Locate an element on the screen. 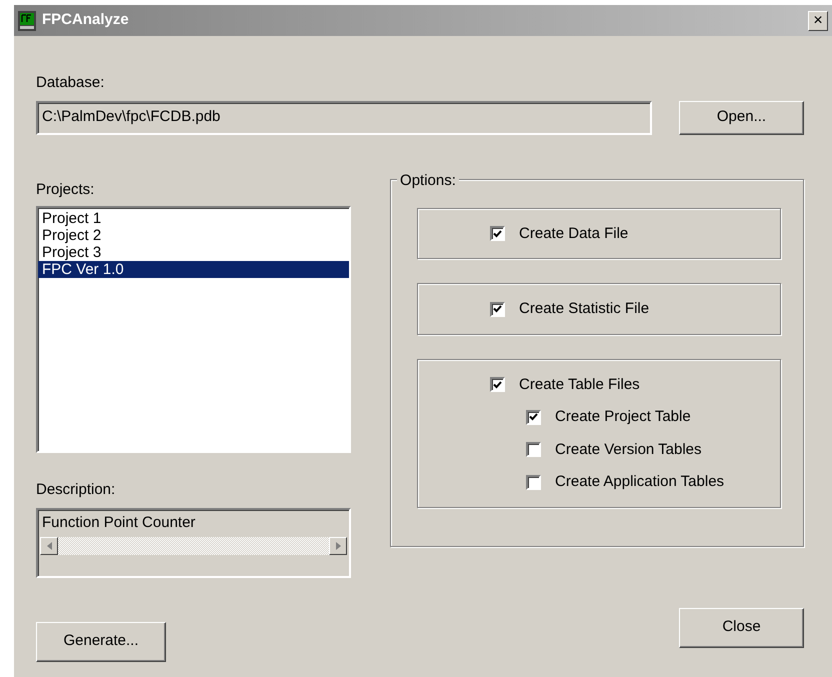  scroll-left-button is located at coordinates (49, 545).